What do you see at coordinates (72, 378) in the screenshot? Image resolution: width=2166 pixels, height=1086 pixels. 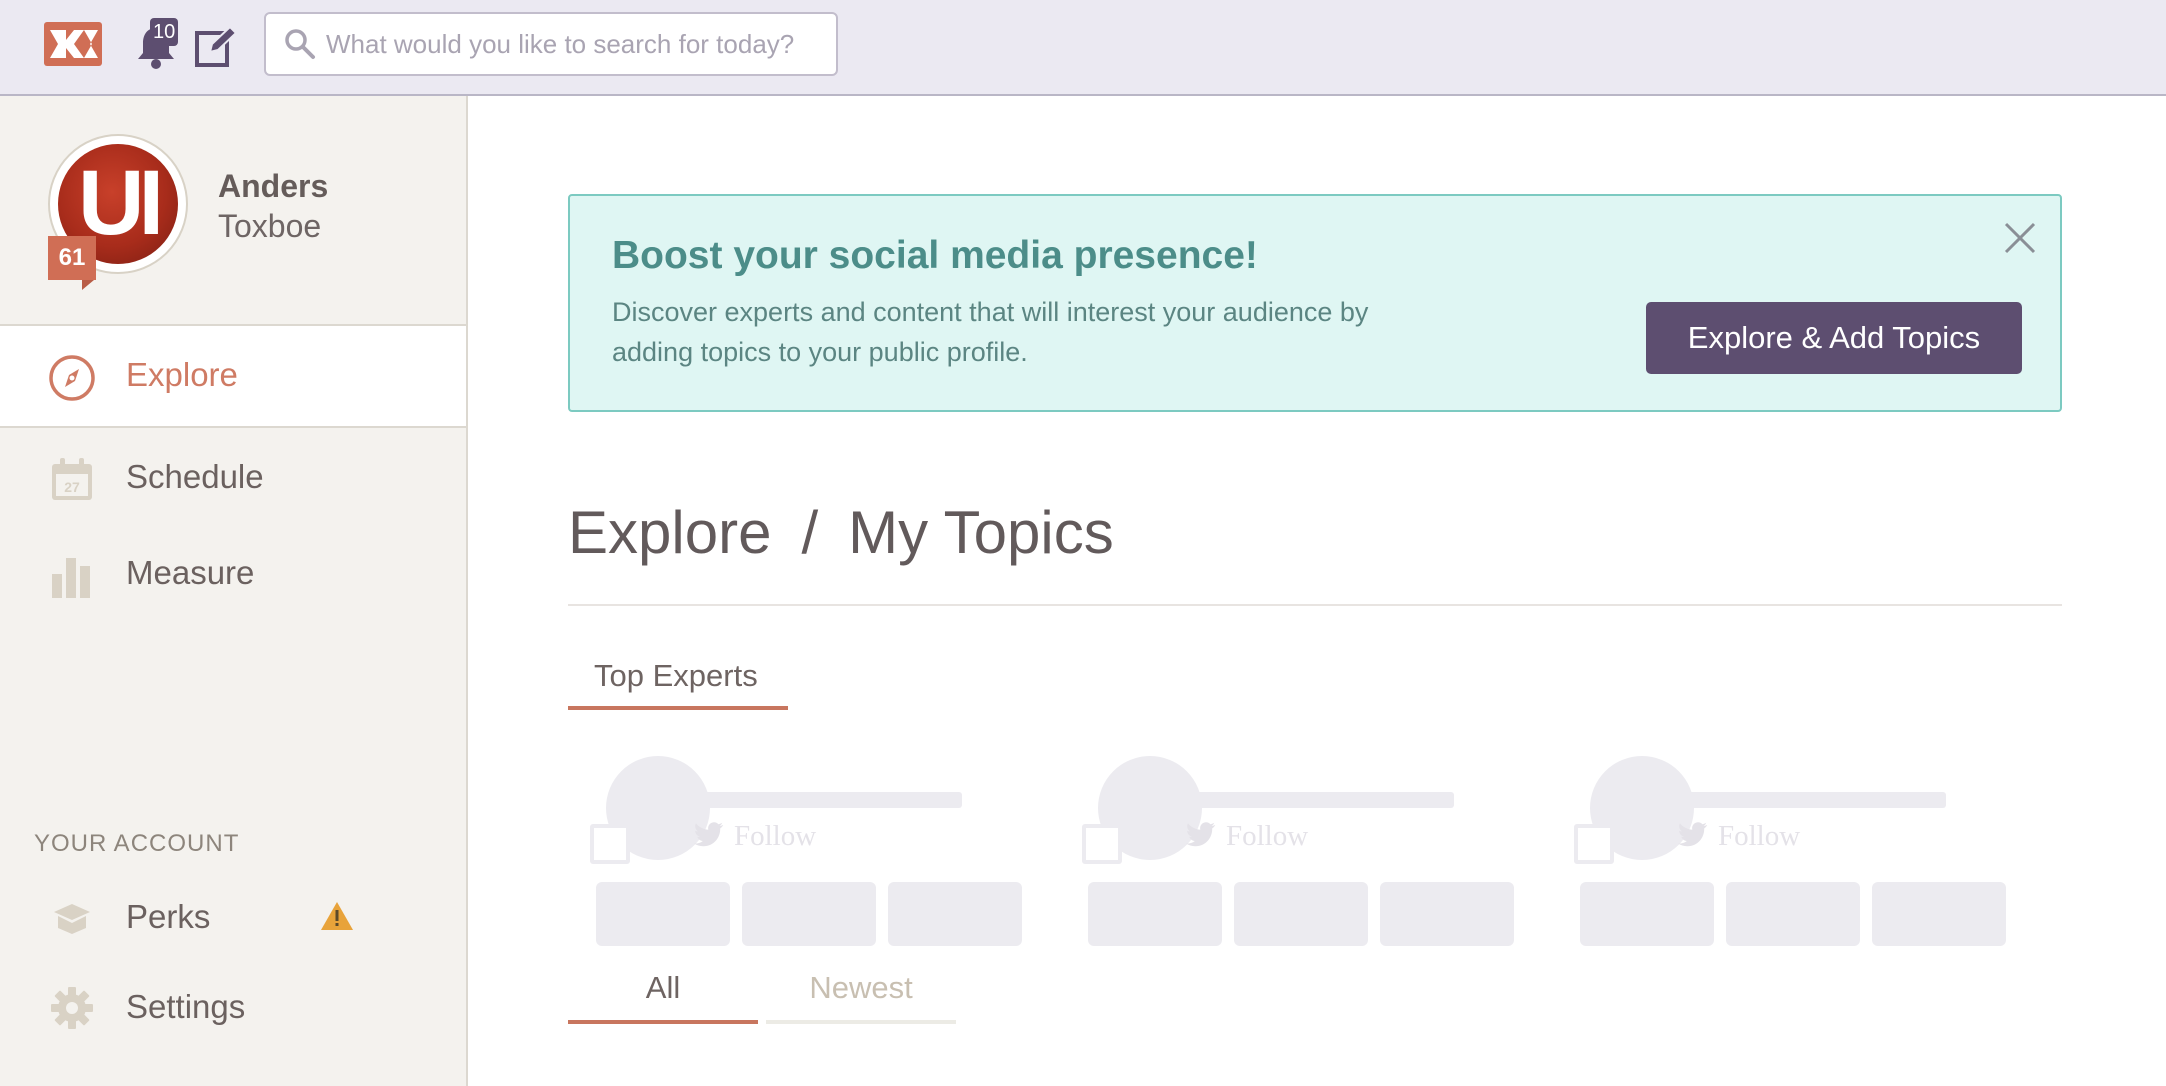 I see `compass-icon` at bounding box center [72, 378].